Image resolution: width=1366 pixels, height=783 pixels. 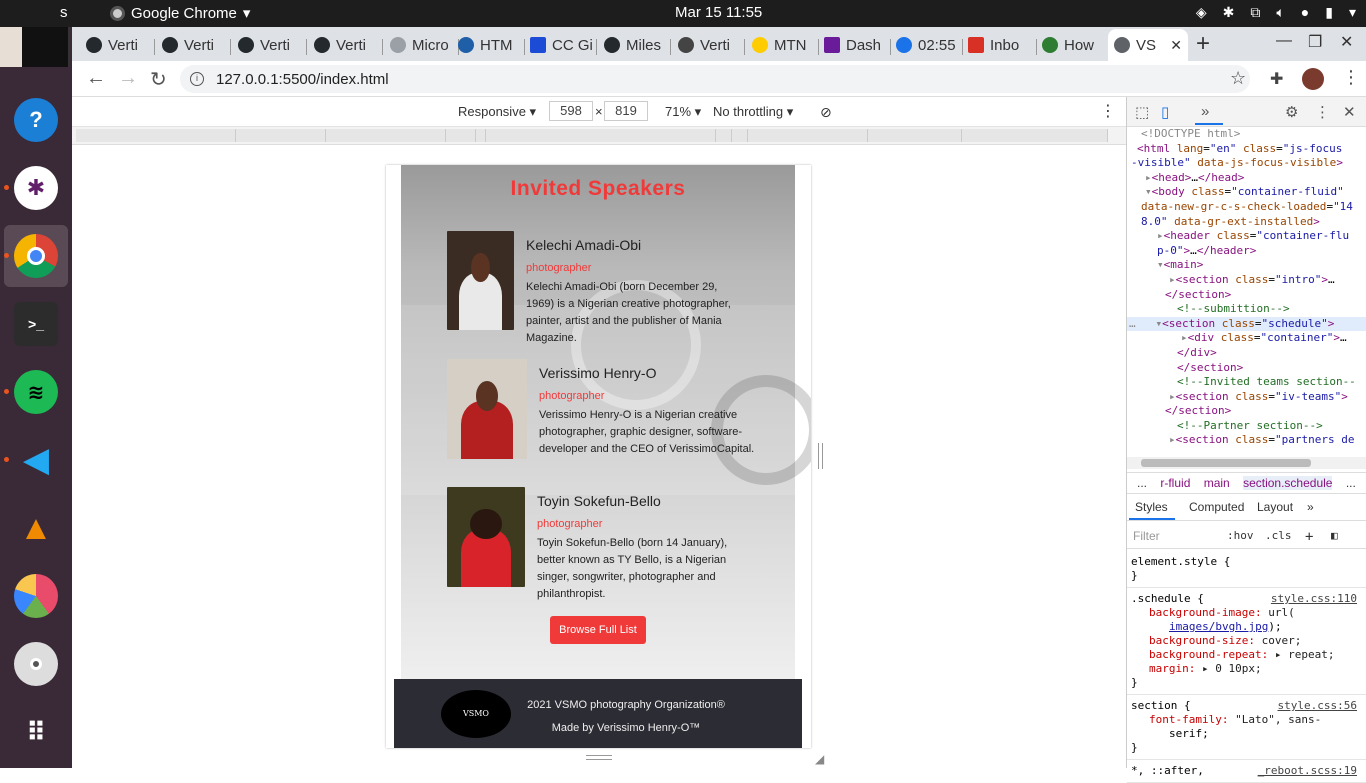 I want to click on slack-icon: ✱, so click(x=36, y=188).